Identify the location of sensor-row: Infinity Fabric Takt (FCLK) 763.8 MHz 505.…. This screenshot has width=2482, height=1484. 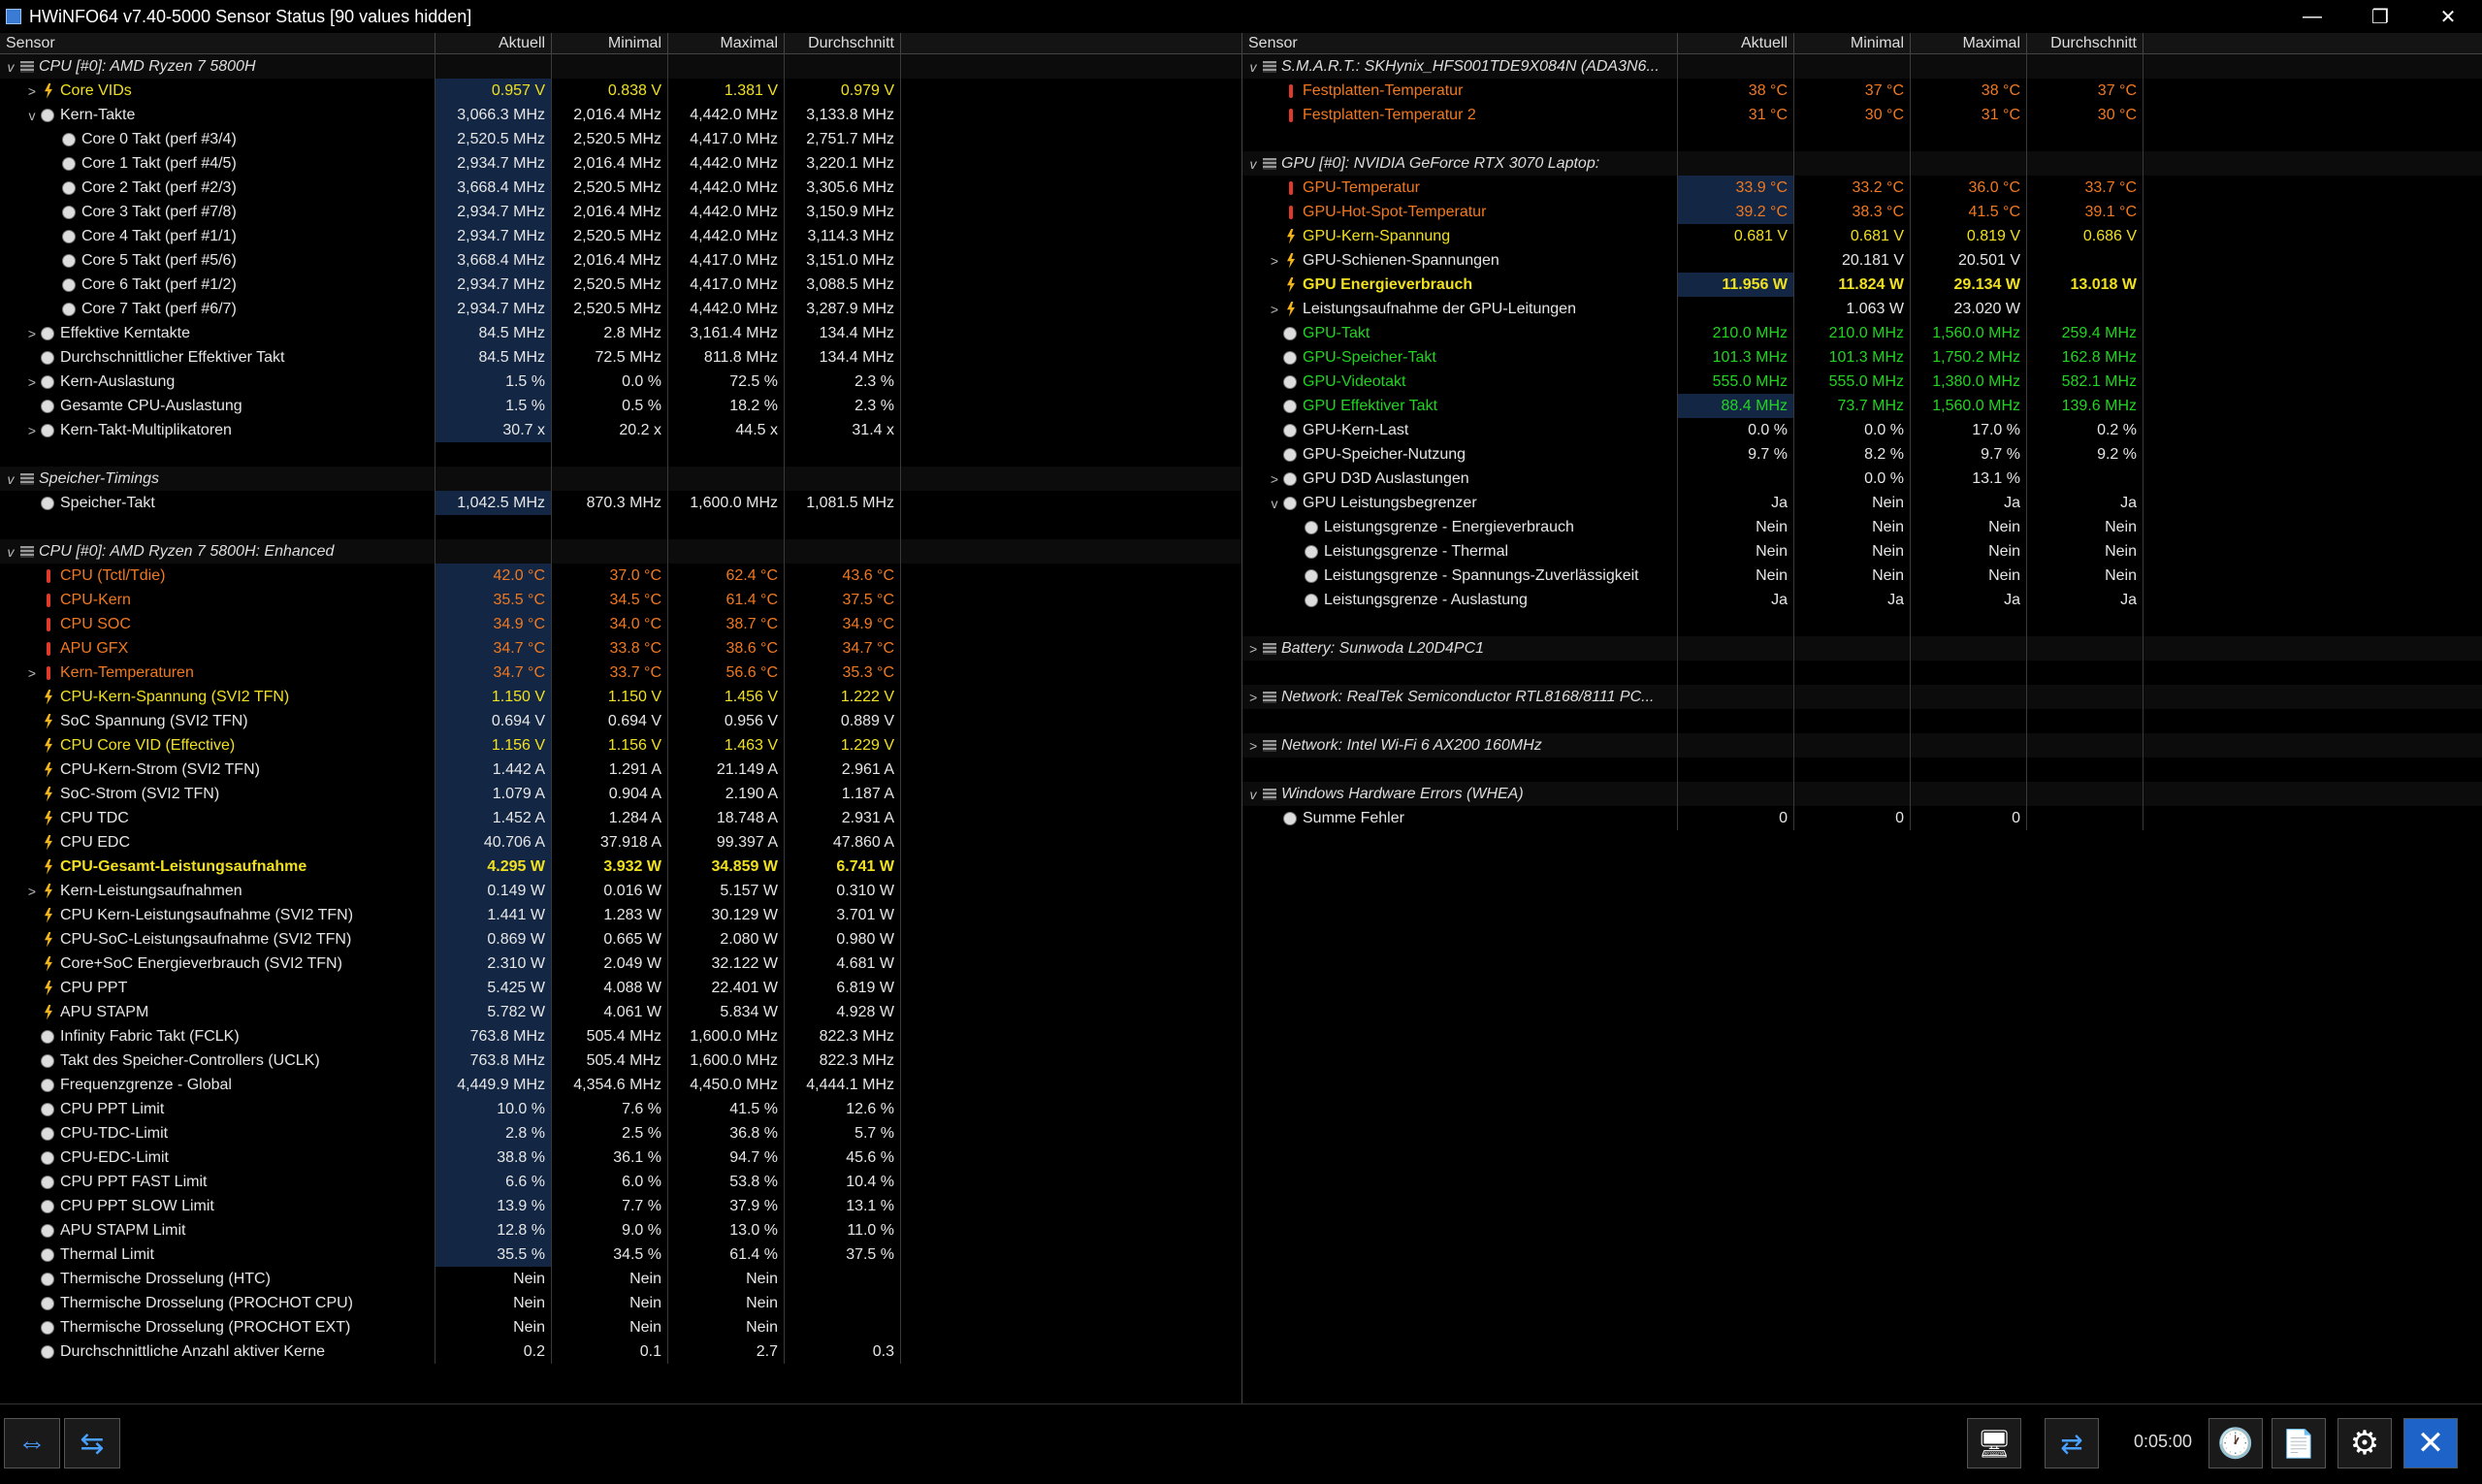
(620, 1036).